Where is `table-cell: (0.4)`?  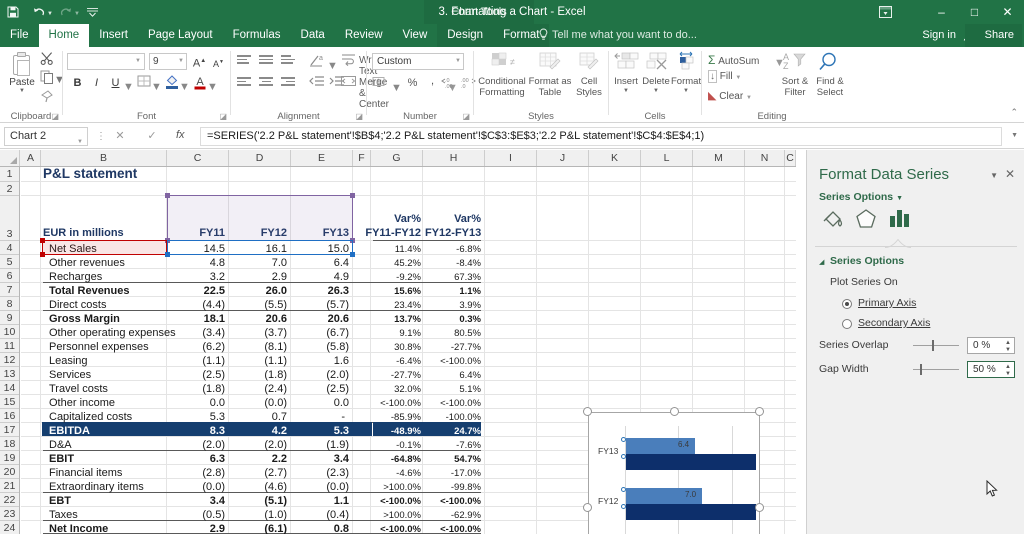
table-cell: (0.4) is located at coordinates (322, 515).